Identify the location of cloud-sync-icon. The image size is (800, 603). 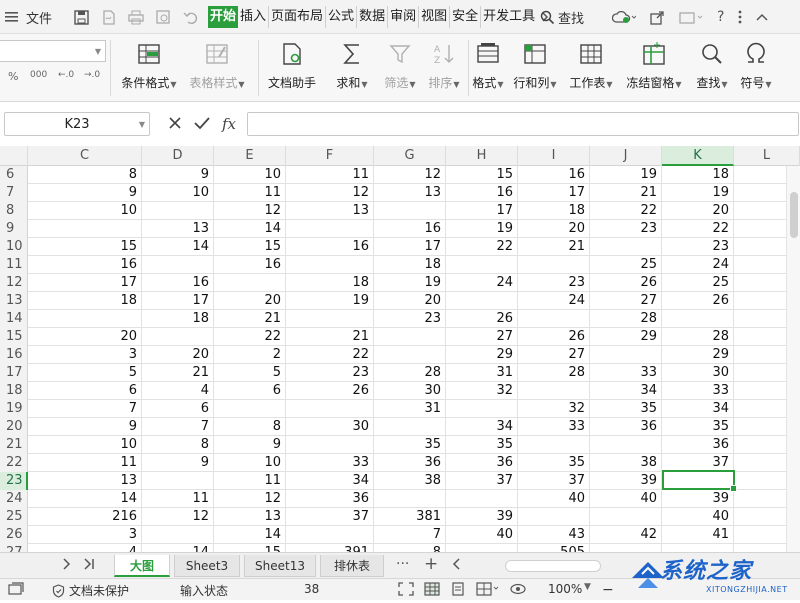
(624, 17).